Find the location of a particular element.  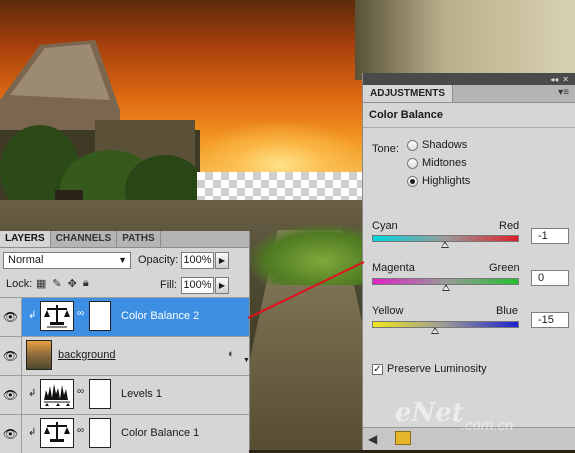

opacity-slider-button: ▶ is located at coordinates (222, 260).